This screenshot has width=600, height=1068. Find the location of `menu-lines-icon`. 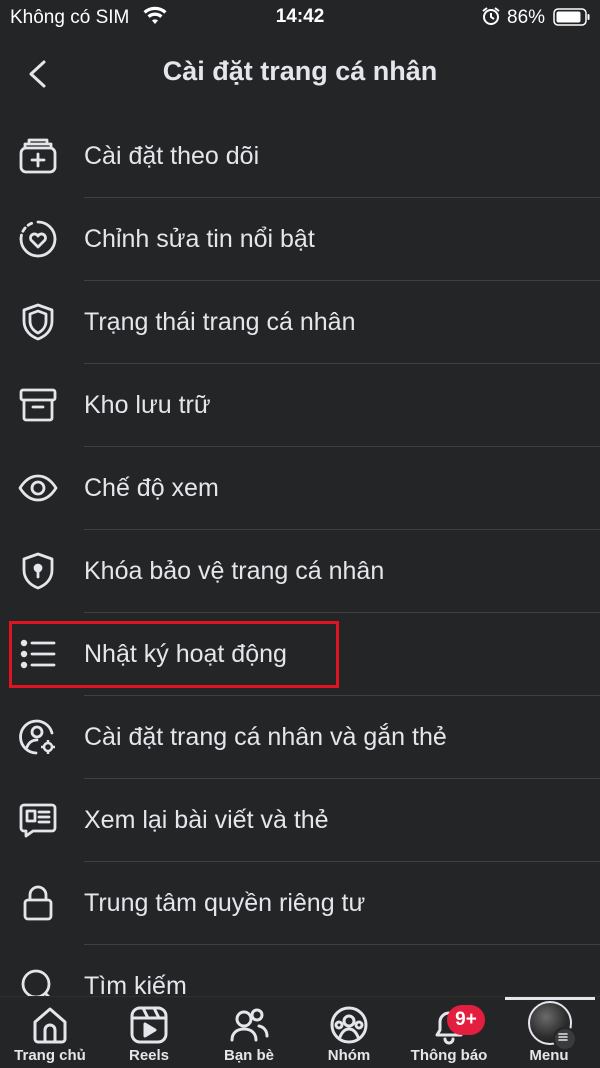

menu-lines-icon is located at coordinates (565, 1039).